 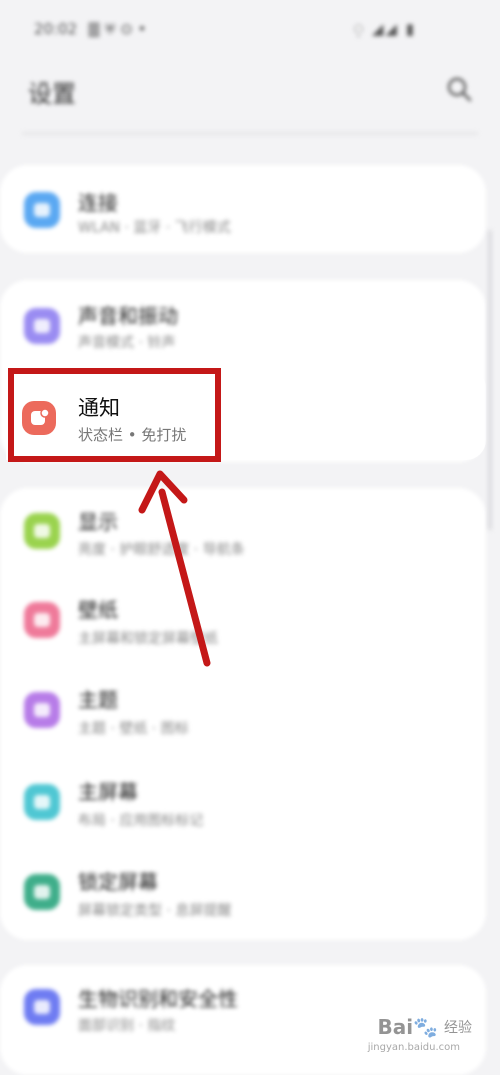 I want to click on settings-item-lock-screen: 锁定屏幕 屏幕锁定类型 · 息屏提醒, so click(x=243, y=895).